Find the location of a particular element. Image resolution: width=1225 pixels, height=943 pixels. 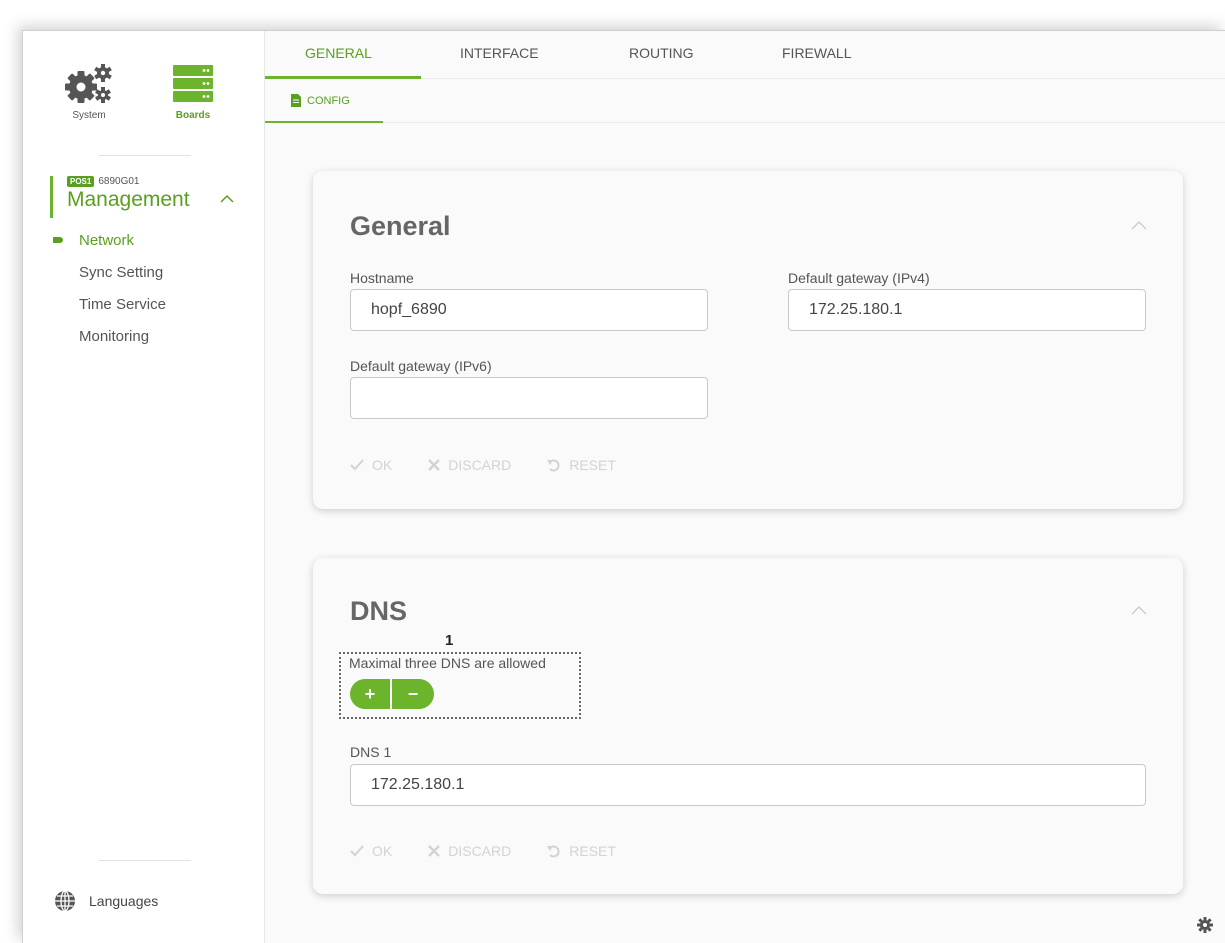

device-info: POS1 6890G01 is located at coordinates (158, 181).